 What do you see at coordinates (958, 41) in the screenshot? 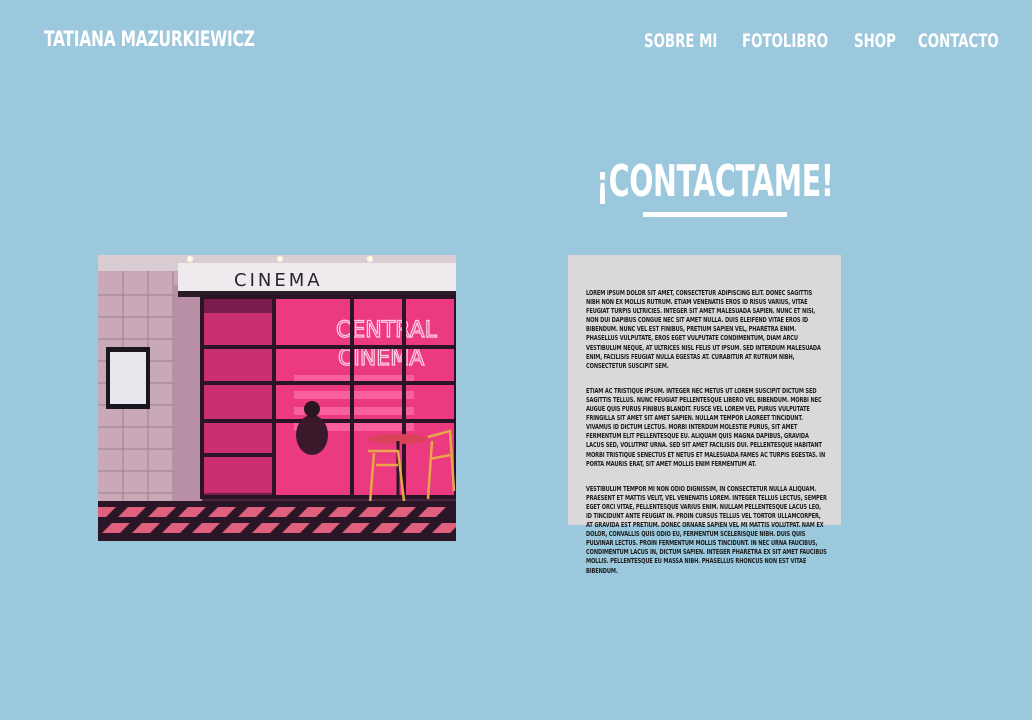
I see `nav-link-contacto: CONTACTO` at bounding box center [958, 41].